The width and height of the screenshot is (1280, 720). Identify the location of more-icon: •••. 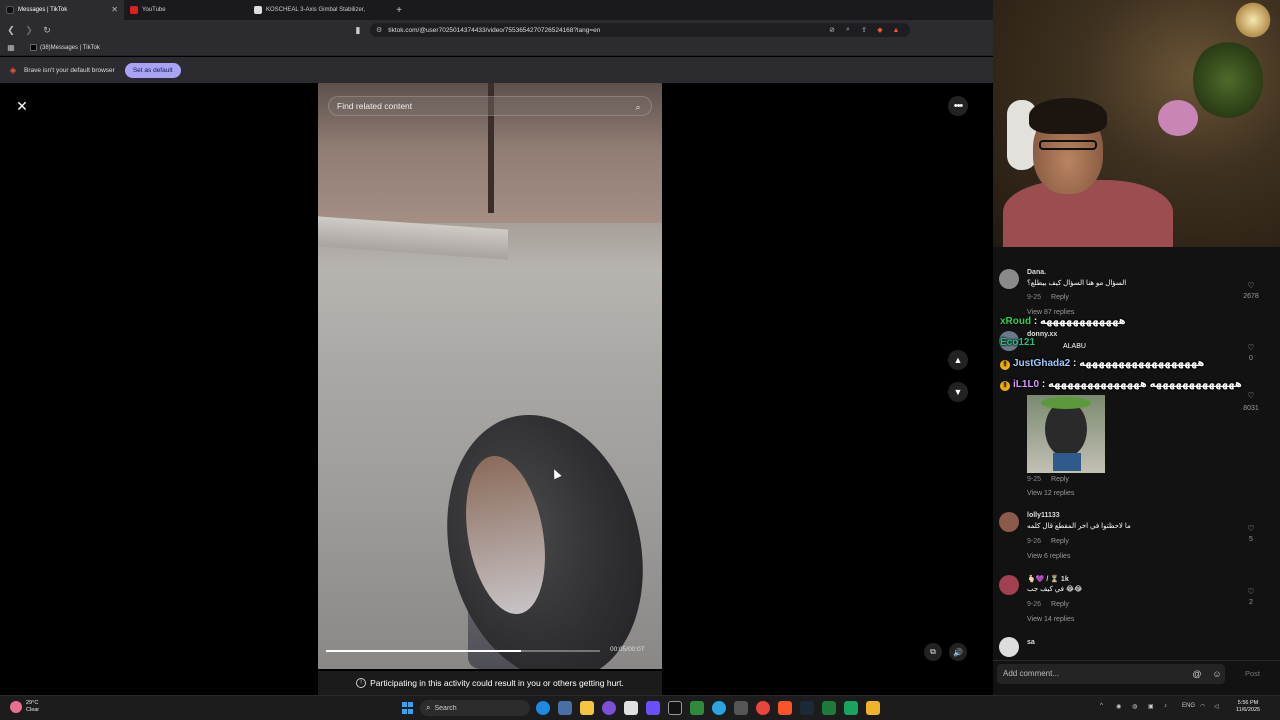
(958, 106).